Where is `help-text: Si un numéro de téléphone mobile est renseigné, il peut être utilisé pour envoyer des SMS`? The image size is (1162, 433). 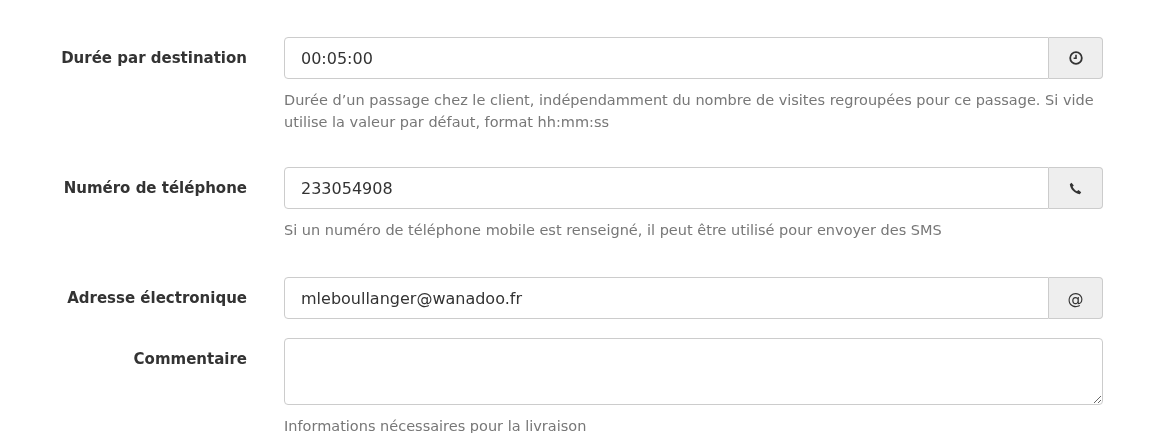
help-text: Si un numéro de téléphone mobile est renseigné, il peut être utilisé pour envoyer des SMS is located at coordinates (613, 230).